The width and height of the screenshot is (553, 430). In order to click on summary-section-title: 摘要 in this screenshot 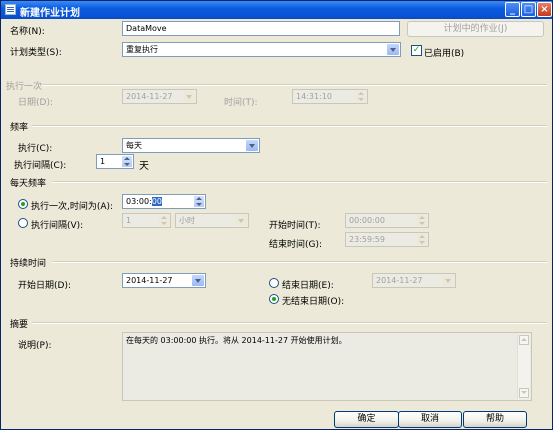, I will do `click(19, 325)`.